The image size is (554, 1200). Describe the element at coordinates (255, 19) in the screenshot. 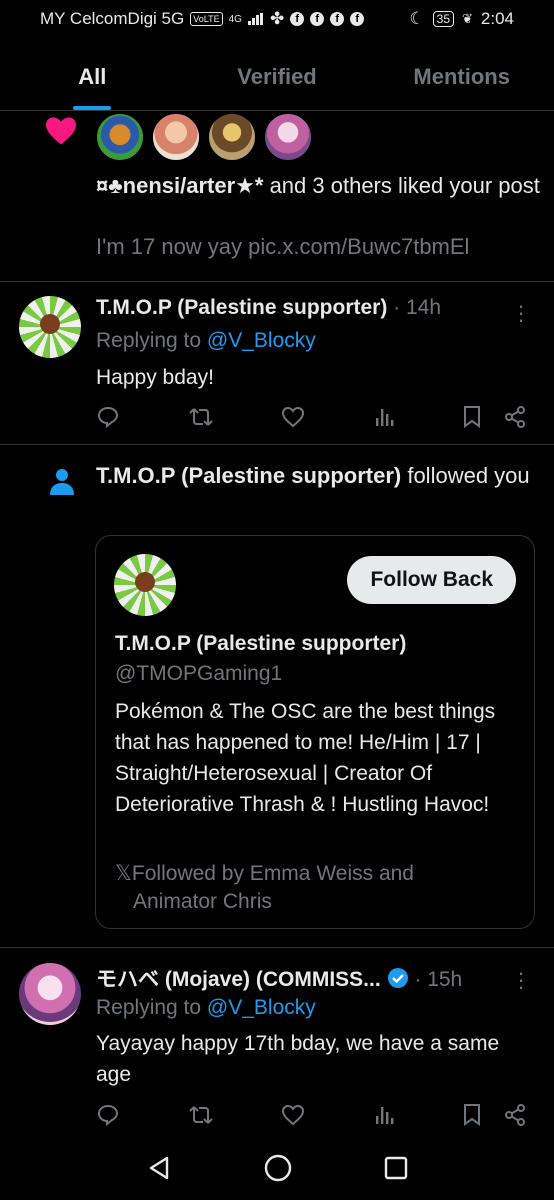

I see `signal-icon` at that location.